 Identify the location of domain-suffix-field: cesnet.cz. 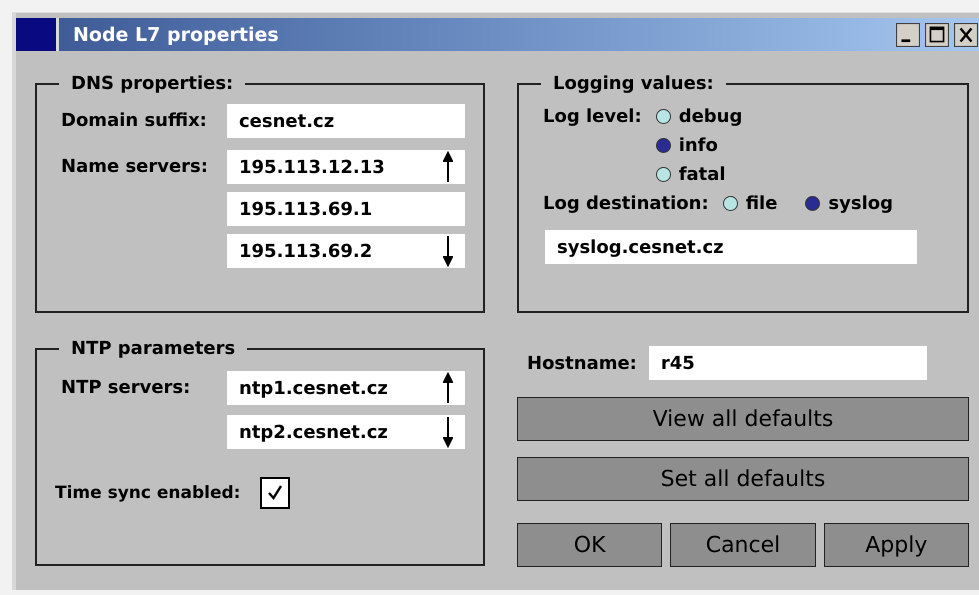
(346, 121).